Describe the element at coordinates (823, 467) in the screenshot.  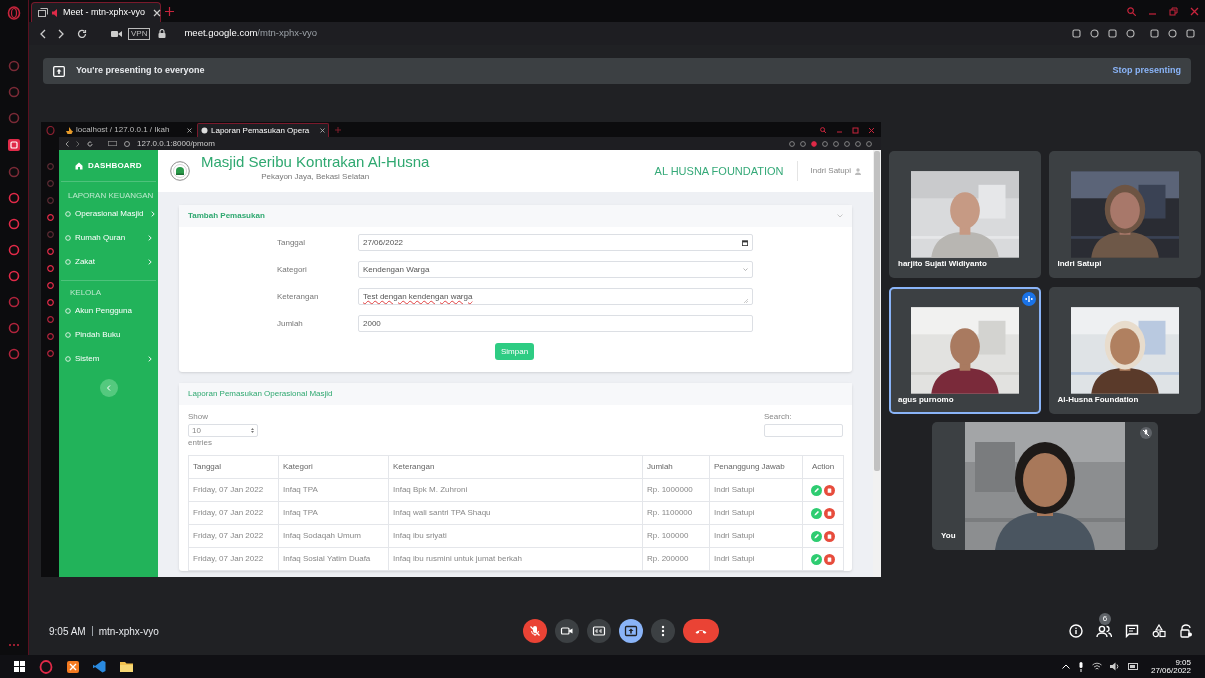
I see `column-header: Action` at that location.